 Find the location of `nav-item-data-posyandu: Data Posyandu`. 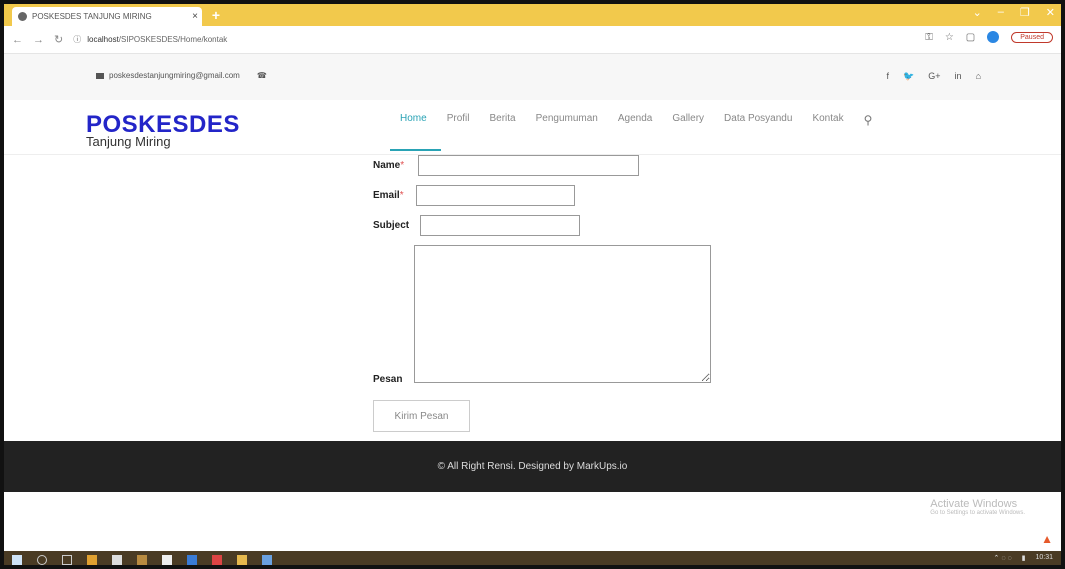

nav-item-data-posyandu: Data Posyandu is located at coordinates (758, 120).